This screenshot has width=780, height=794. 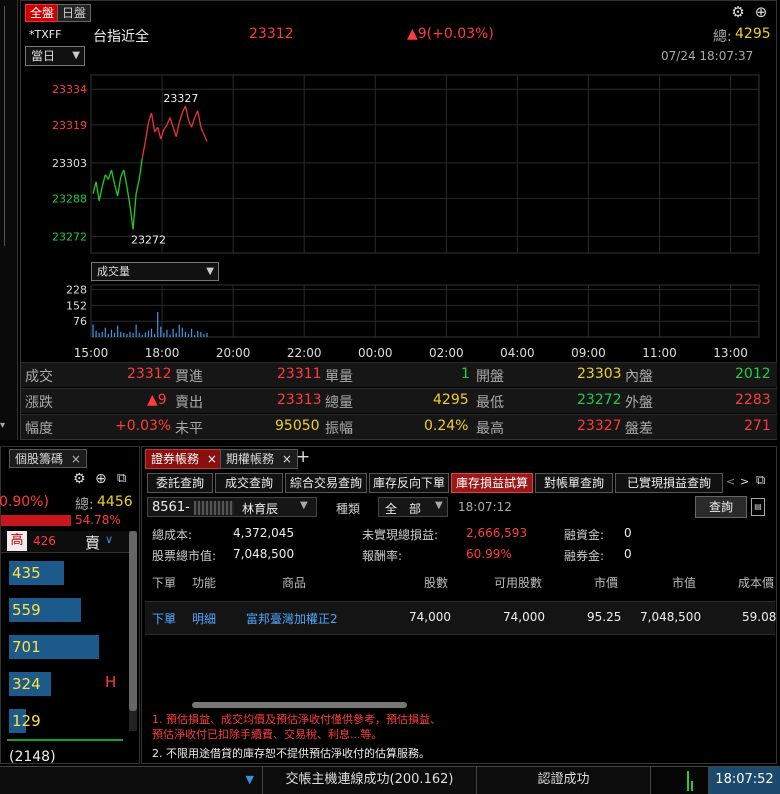 I want to click on tab-securities-label: 證券帳務, so click(x=175, y=459).